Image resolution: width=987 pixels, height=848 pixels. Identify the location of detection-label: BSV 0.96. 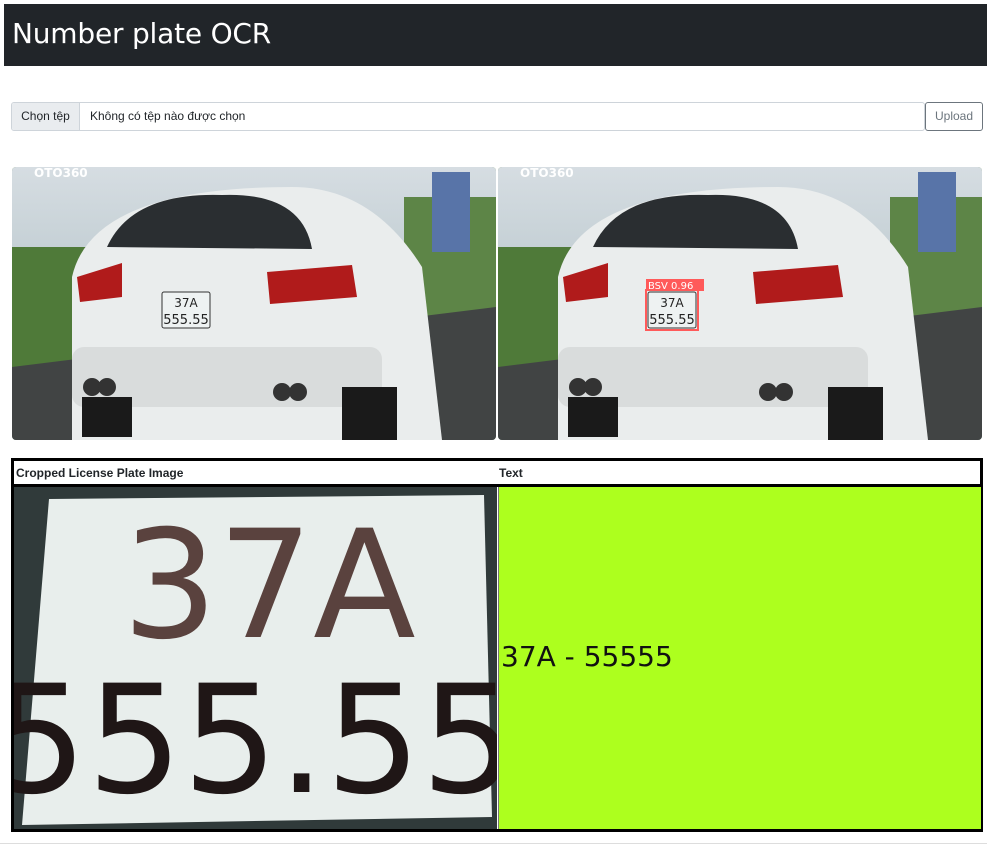
(670, 286).